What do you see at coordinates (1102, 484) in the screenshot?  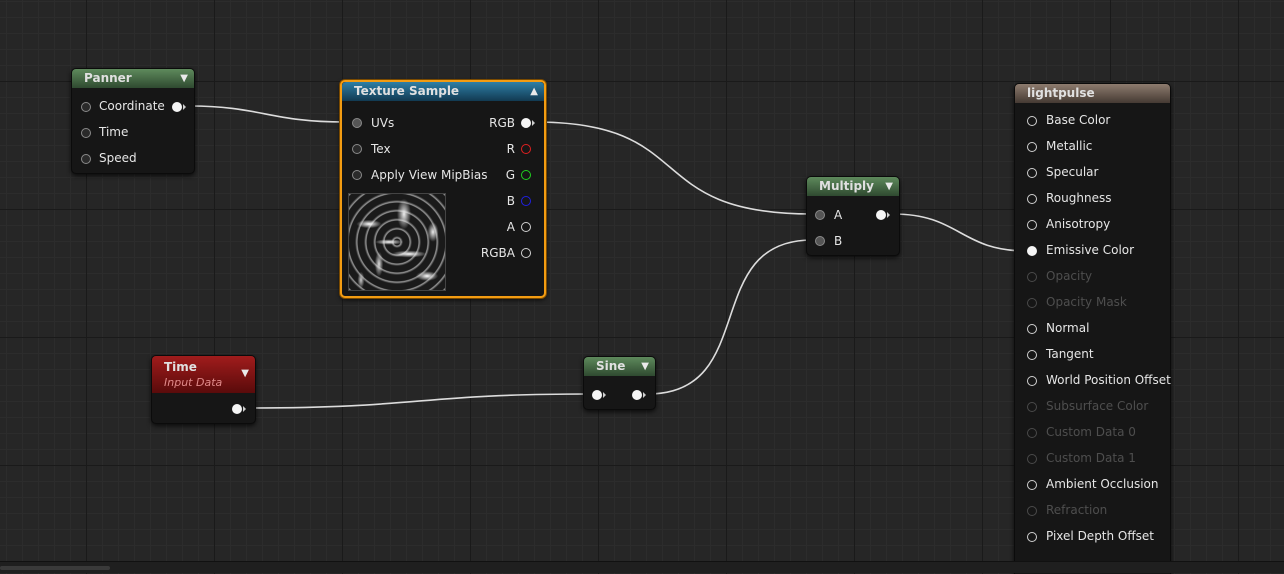 I see `material-pin-label: Ambient Occlusion` at bounding box center [1102, 484].